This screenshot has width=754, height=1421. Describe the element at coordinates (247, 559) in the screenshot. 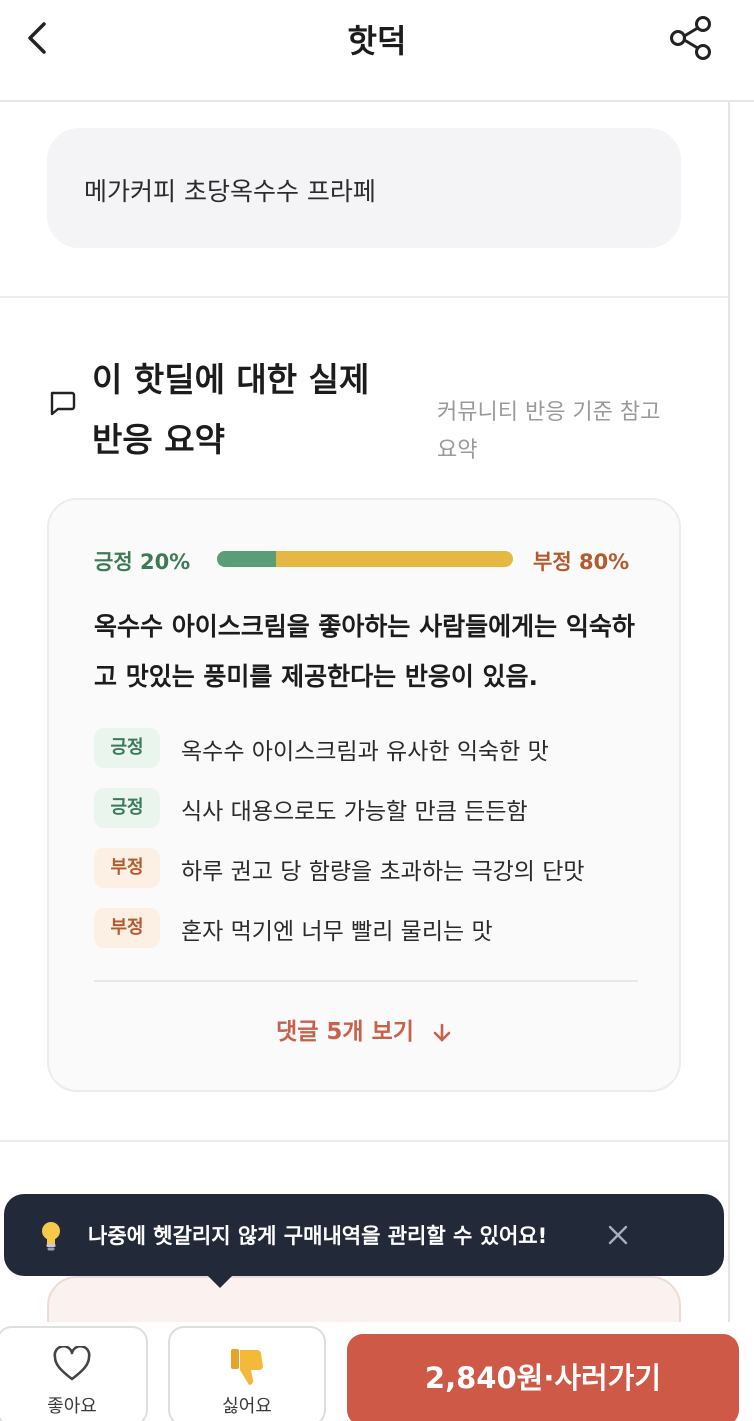

I see `sentiment-bar-positive` at that location.